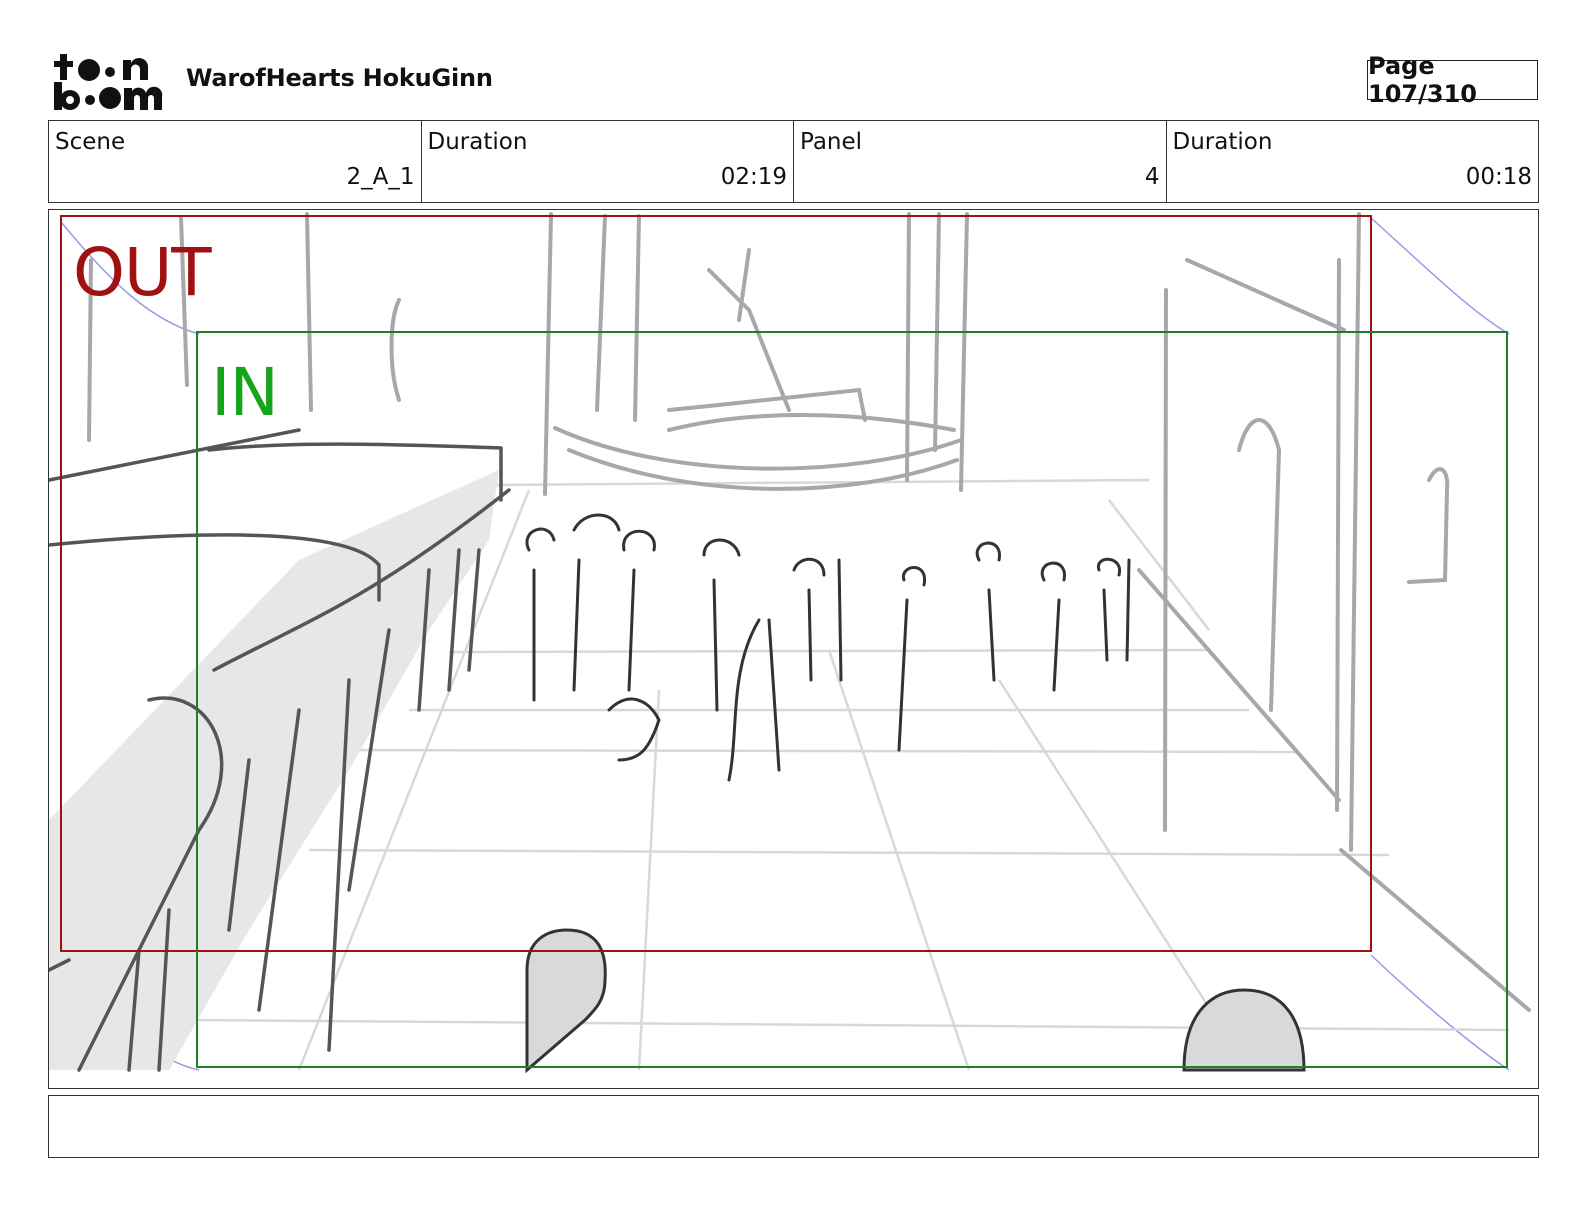  Describe the element at coordinates (142, 272) in the screenshot. I see `out-frame-label: OUT` at that location.